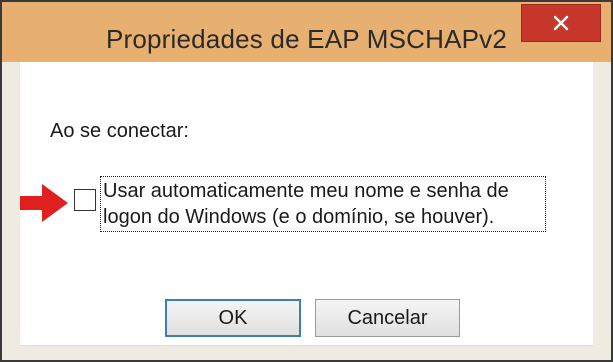  What do you see at coordinates (306, 191) in the screenshot?
I see `checkbox-label-line1: Usar automaticamente meu nome e senha de` at bounding box center [306, 191].